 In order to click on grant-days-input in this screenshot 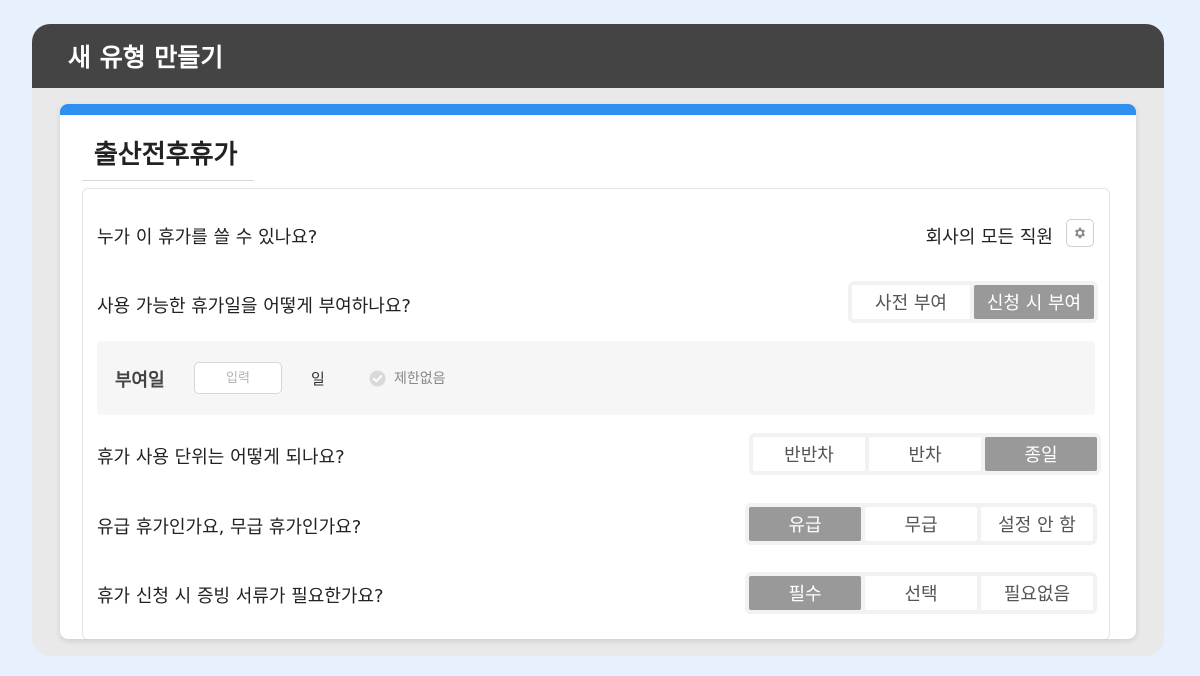, I will do `click(238, 378)`.